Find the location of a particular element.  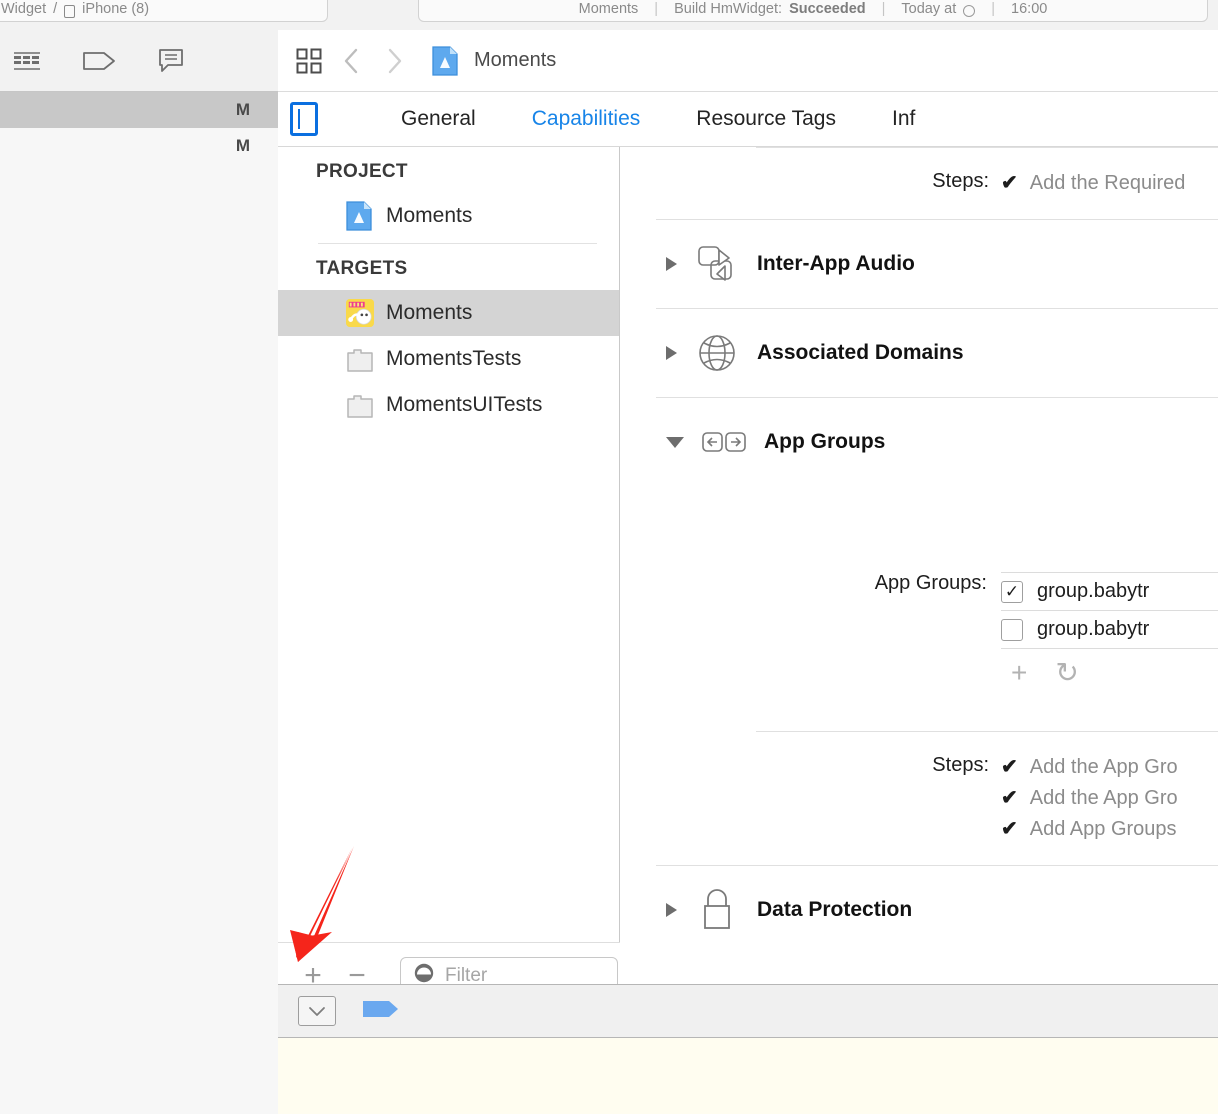

target-item-label: MomentsUITests is located at coordinates (464, 404).